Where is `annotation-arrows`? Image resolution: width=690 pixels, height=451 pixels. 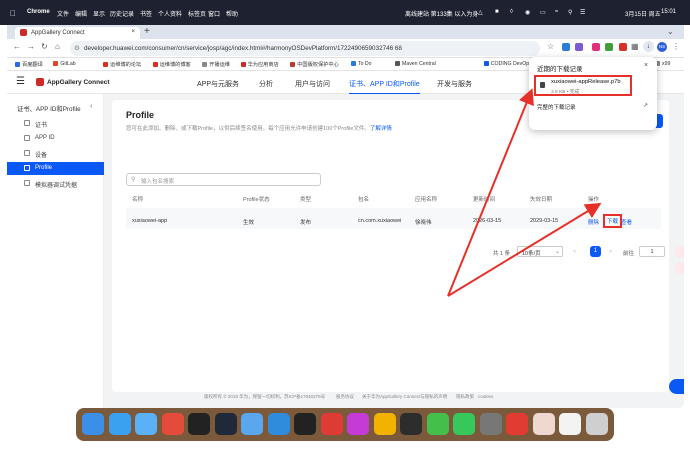 annotation-arrows is located at coordinates (524, 192).